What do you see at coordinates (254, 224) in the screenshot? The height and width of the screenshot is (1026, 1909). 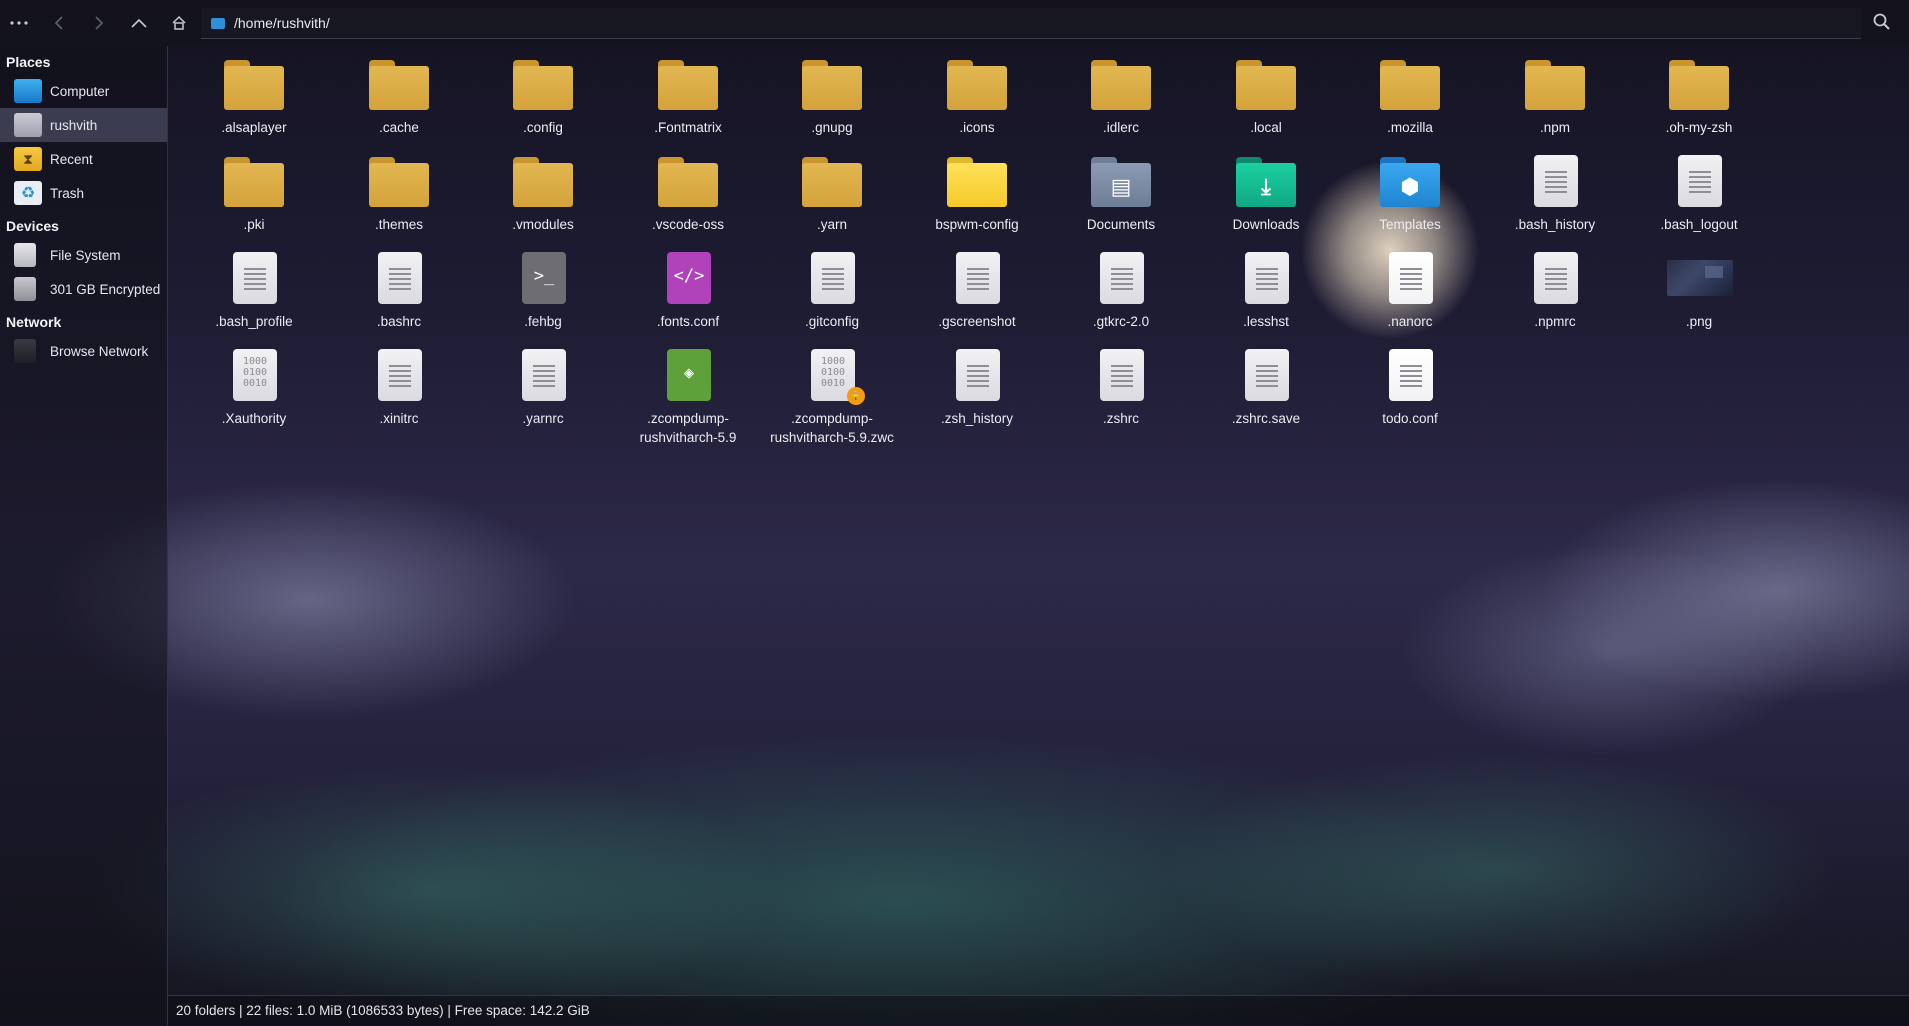 I see `file-name: .pki` at bounding box center [254, 224].